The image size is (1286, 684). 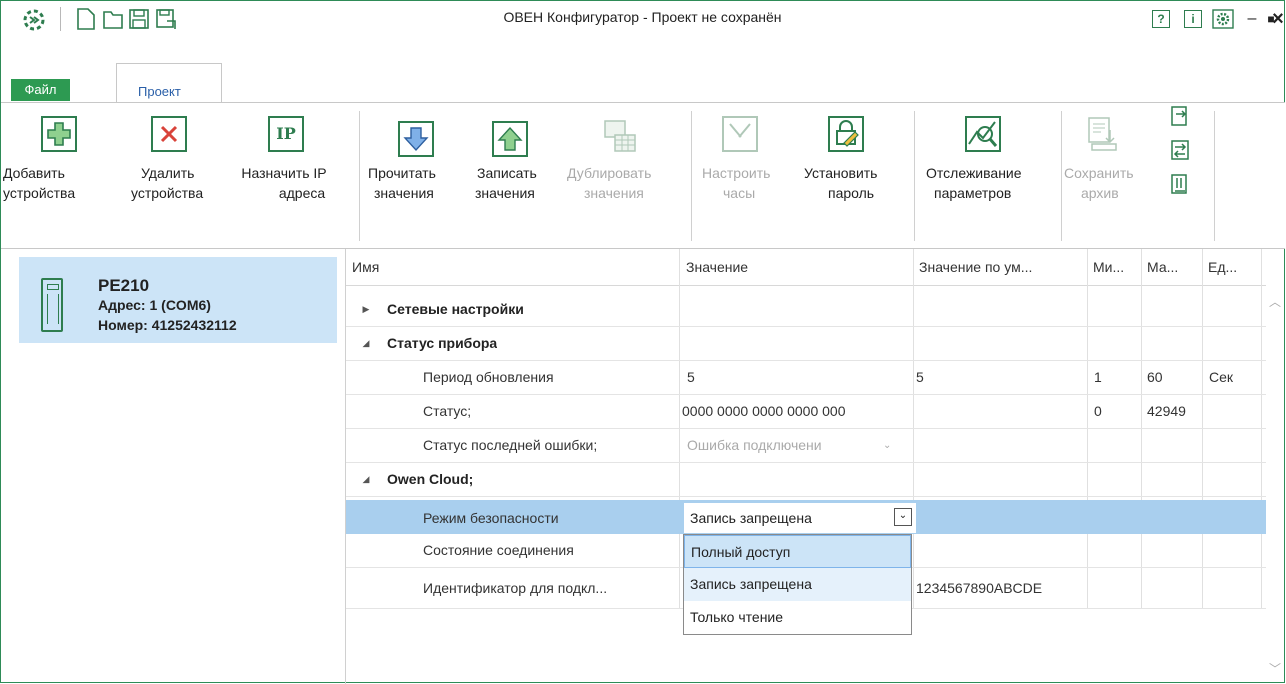 What do you see at coordinates (1221, 377) in the screenshot?
I see `row-unit: Сек` at bounding box center [1221, 377].